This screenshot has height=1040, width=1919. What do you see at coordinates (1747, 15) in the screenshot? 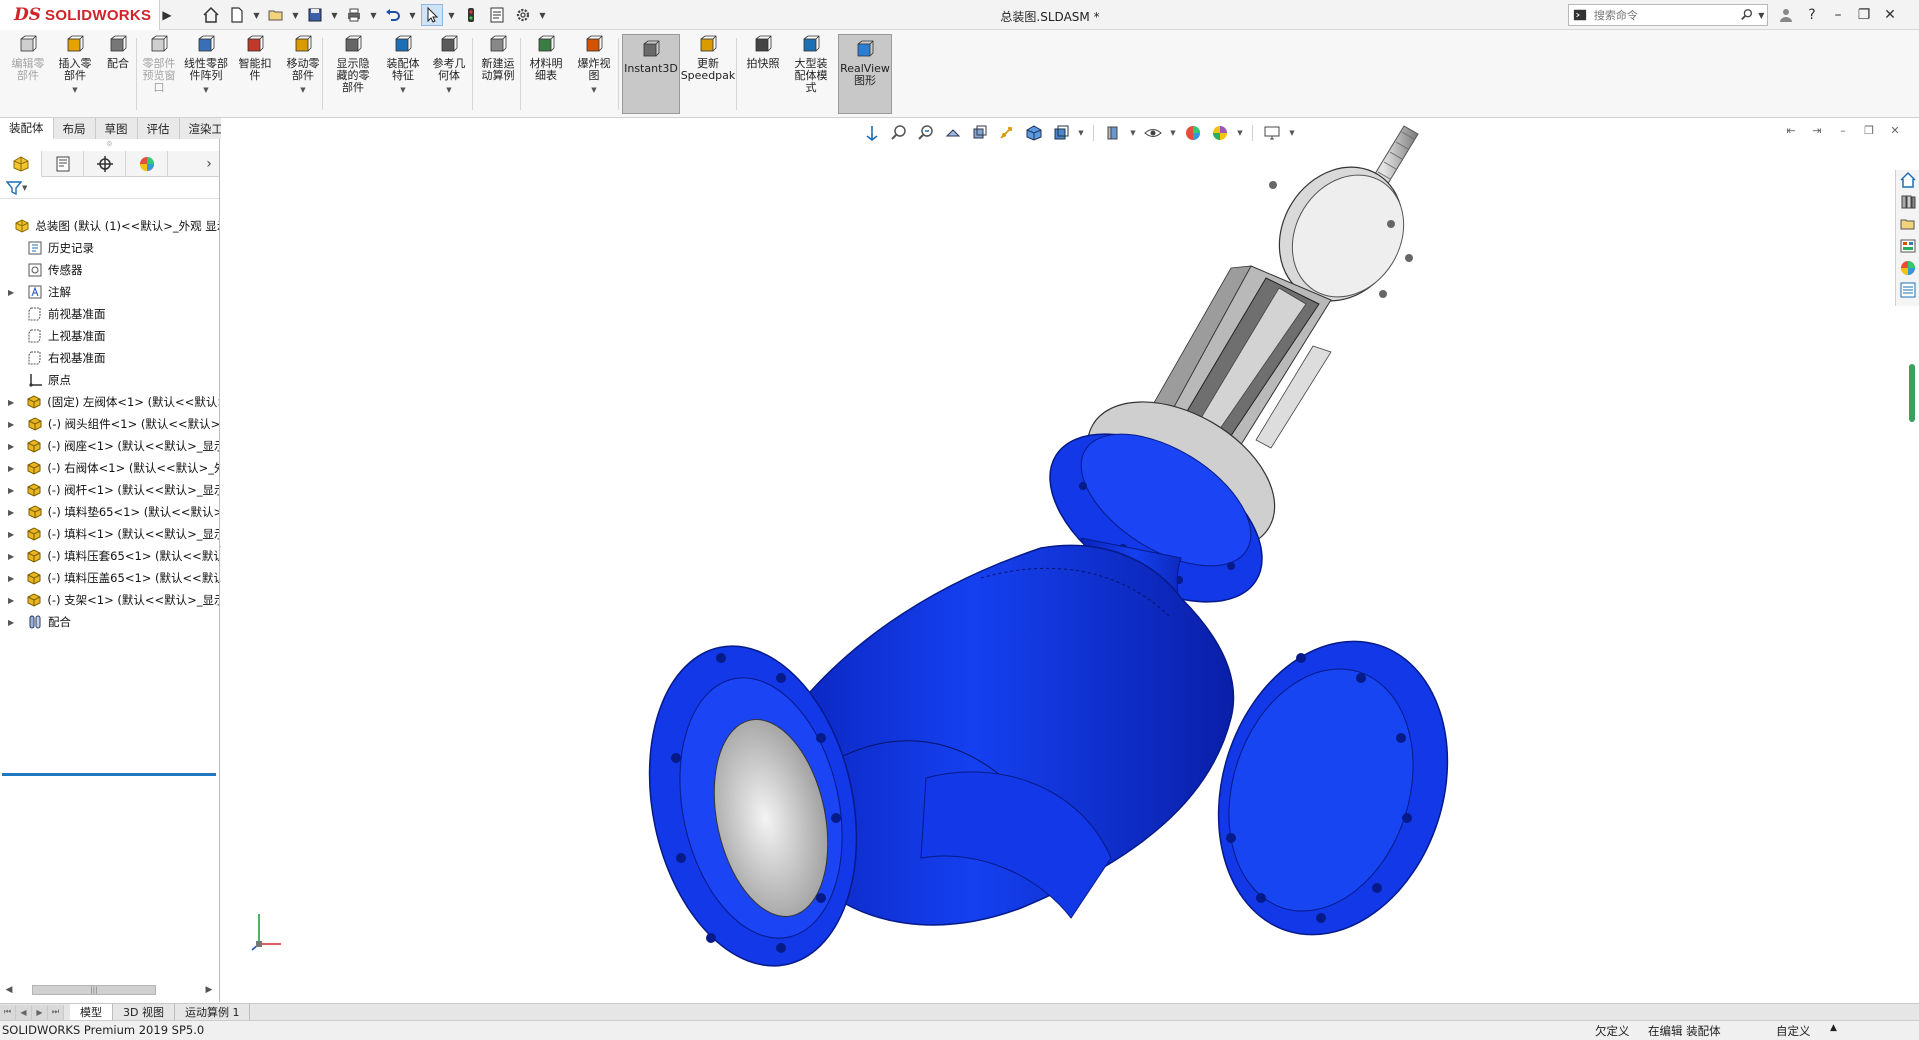
I see `search-icon` at bounding box center [1747, 15].